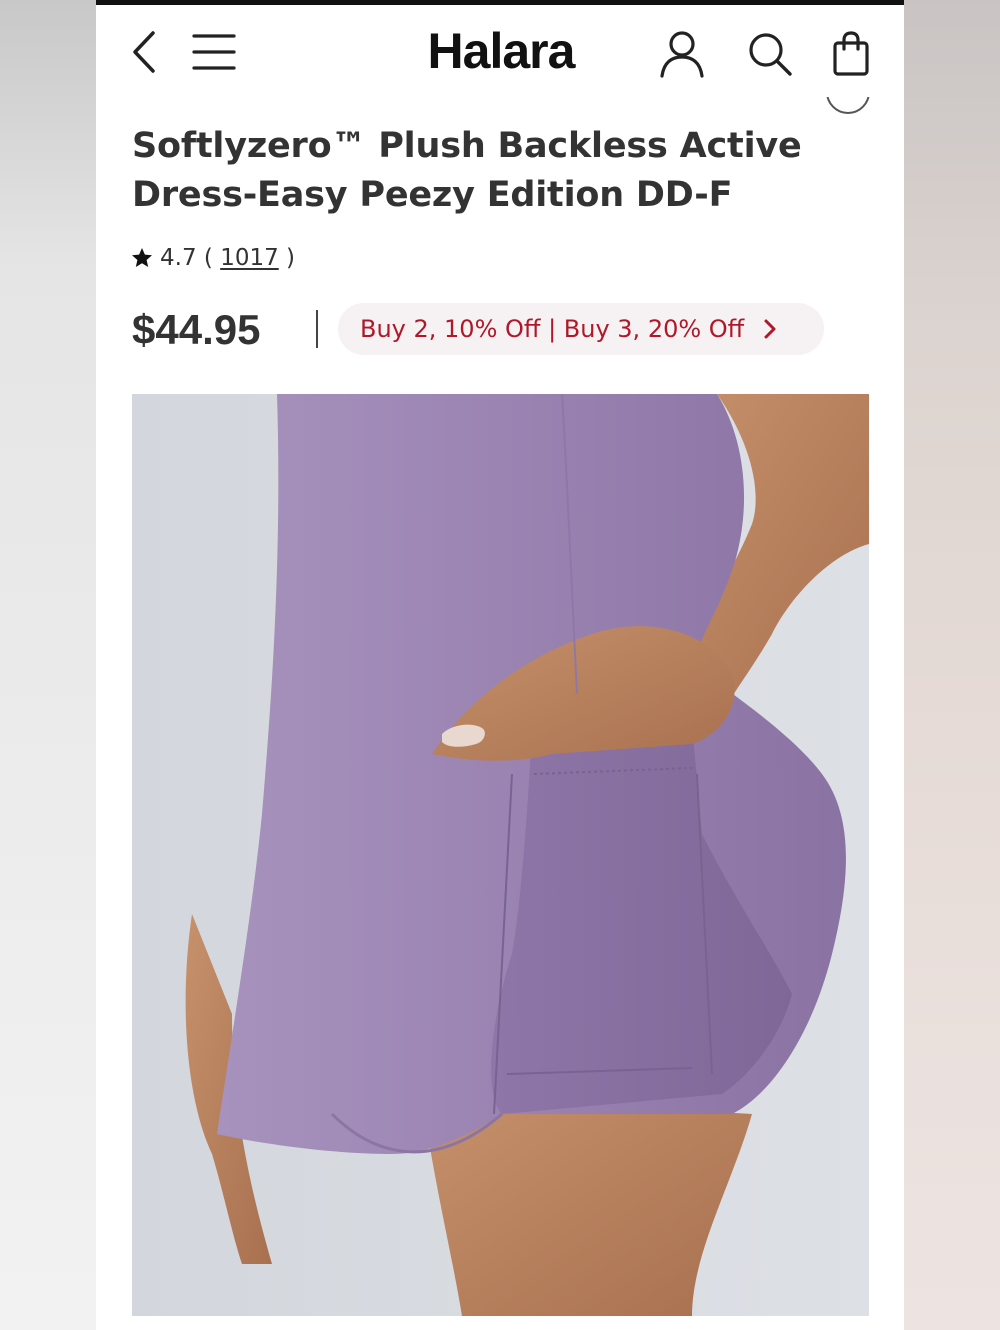 The width and height of the screenshot is (1000, 1330). I want to click on back-button, so click(144, 52).